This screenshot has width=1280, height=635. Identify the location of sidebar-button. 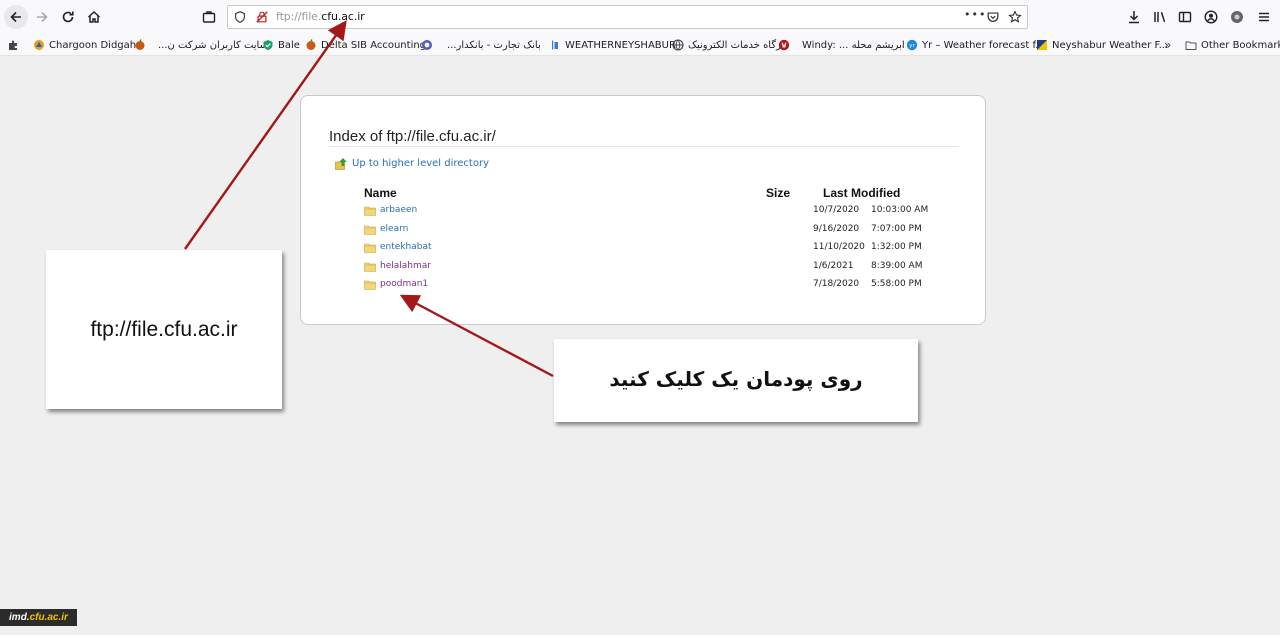
(1185, 17).